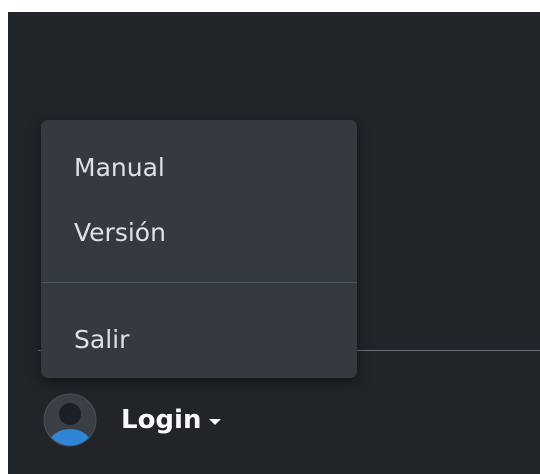 The height and width of the screenshot is (474, 540). What do you see at coordinates (199, 340) in the screenshot?
I see `menu-item-exit: Salir` at bounding box center [199, 340].